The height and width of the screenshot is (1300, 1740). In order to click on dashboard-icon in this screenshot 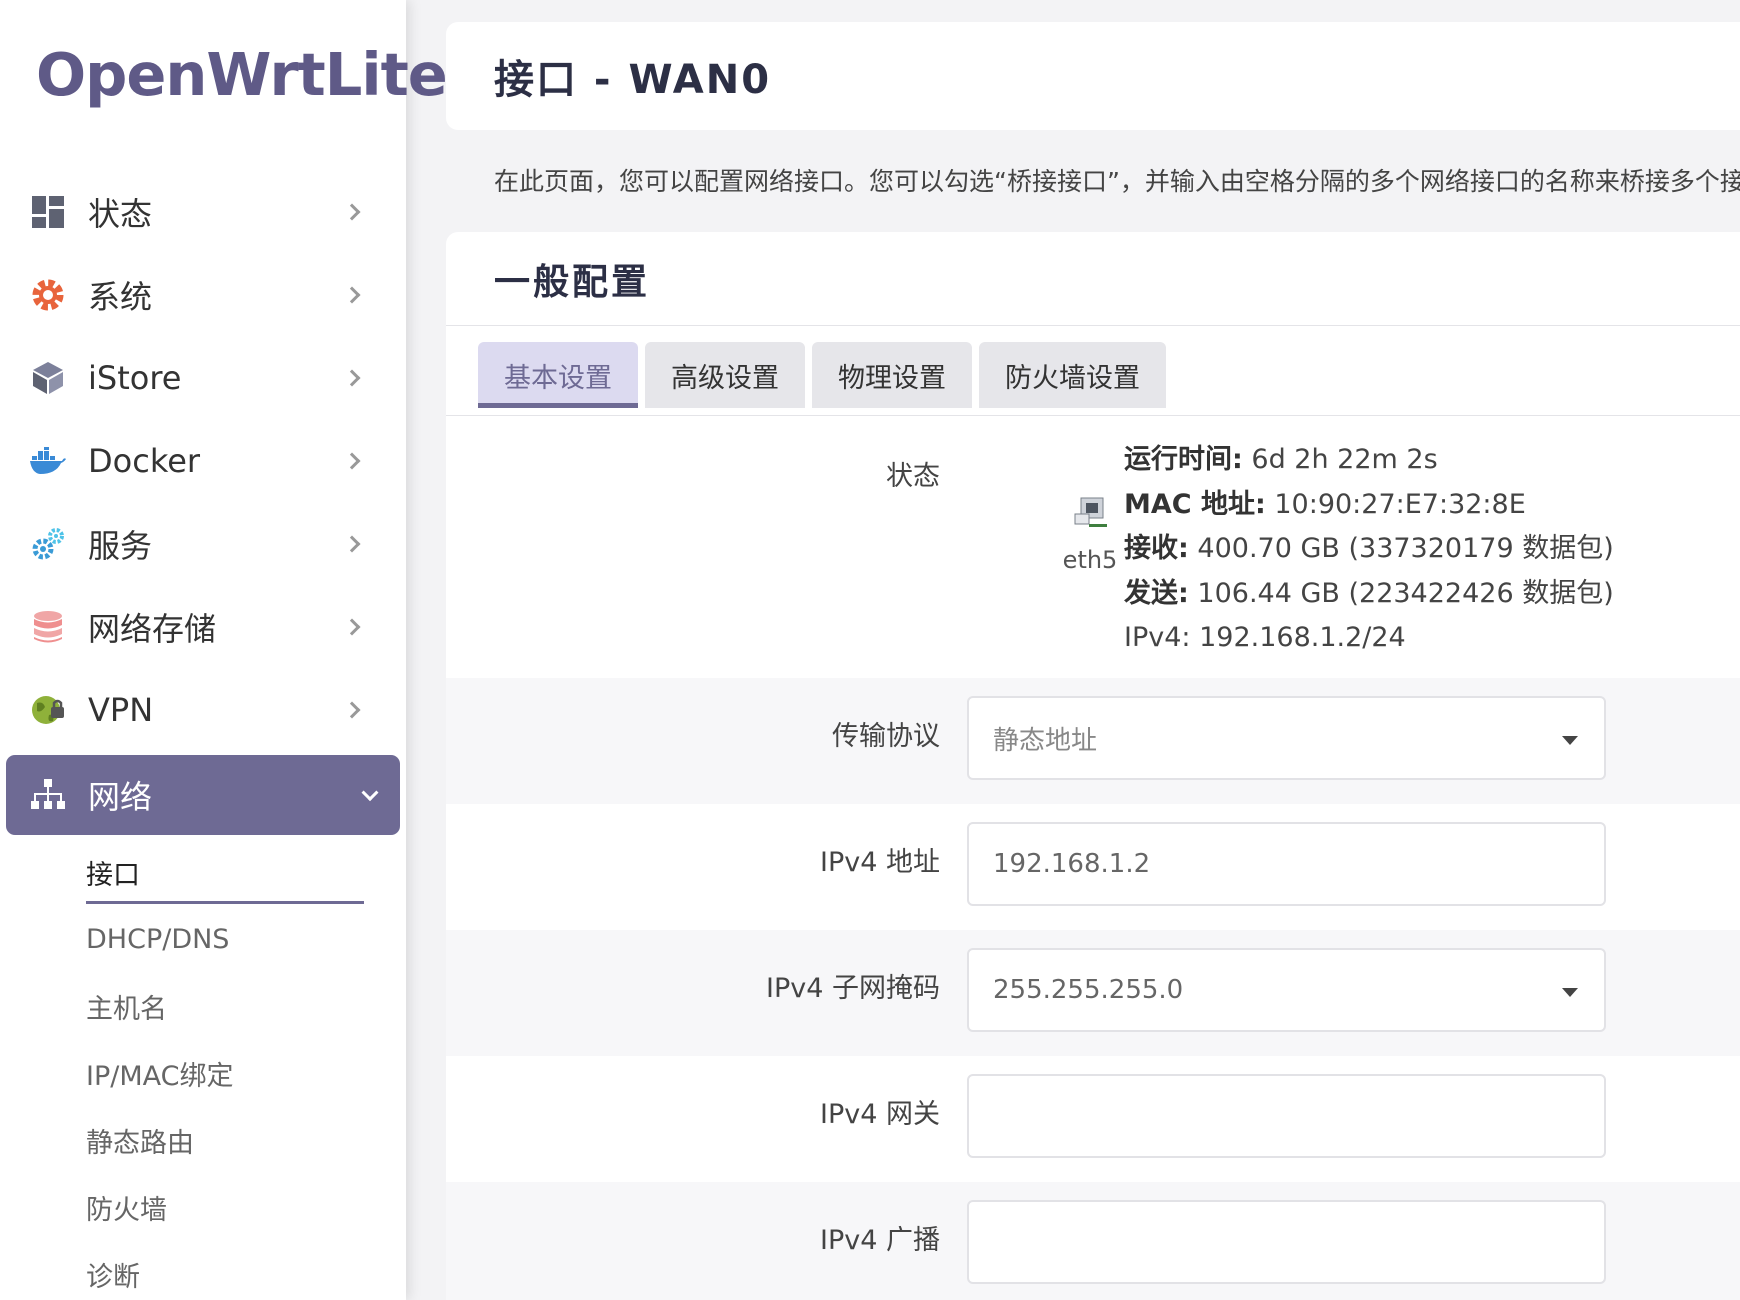, I will do `click(48, 212)`.